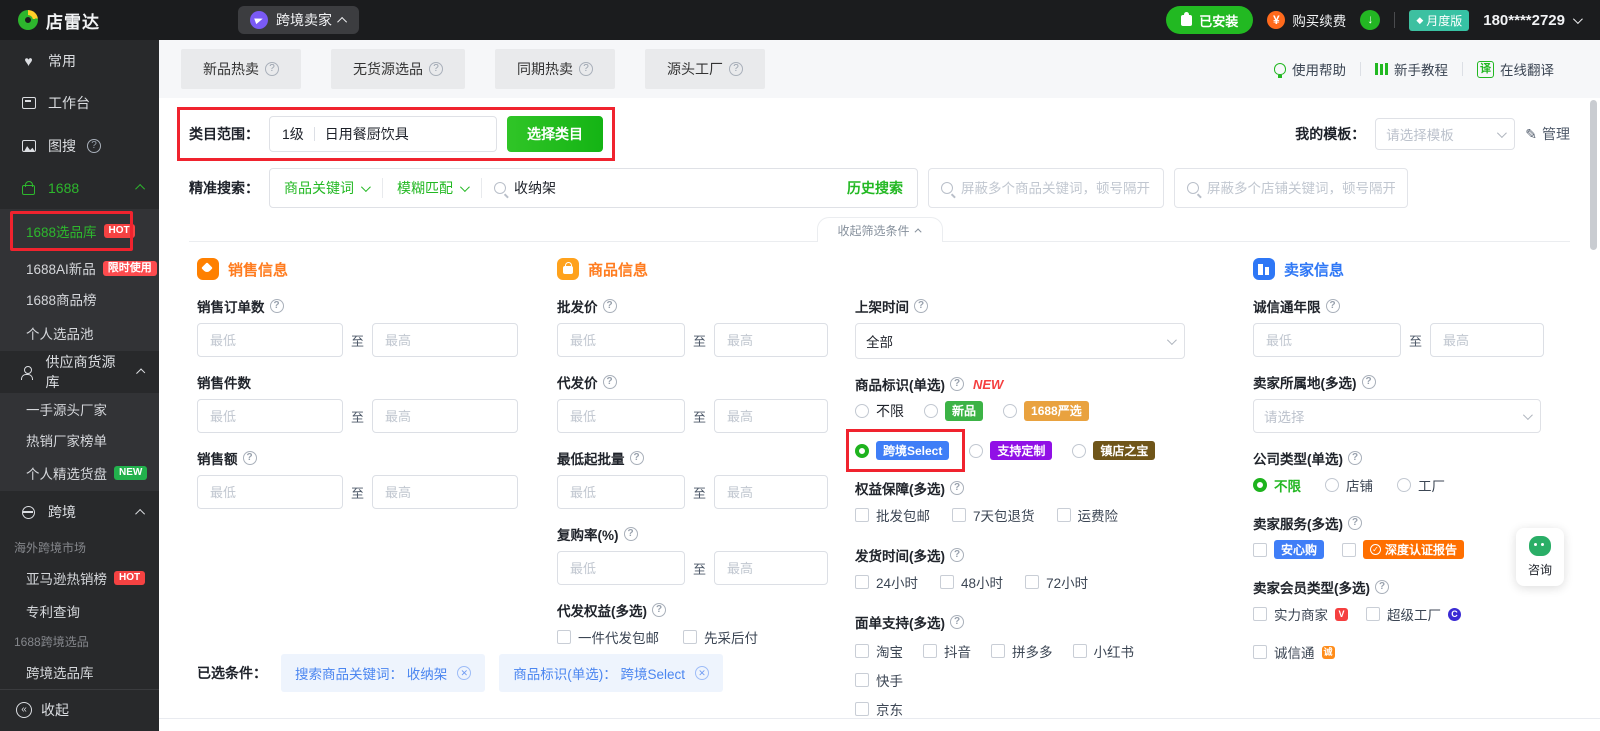 This screenshot has height=731, width=1600. Describe the element at coordinates (1421, 485) in the screenshot. I see `radio-company-factory: 工厂` at that location.